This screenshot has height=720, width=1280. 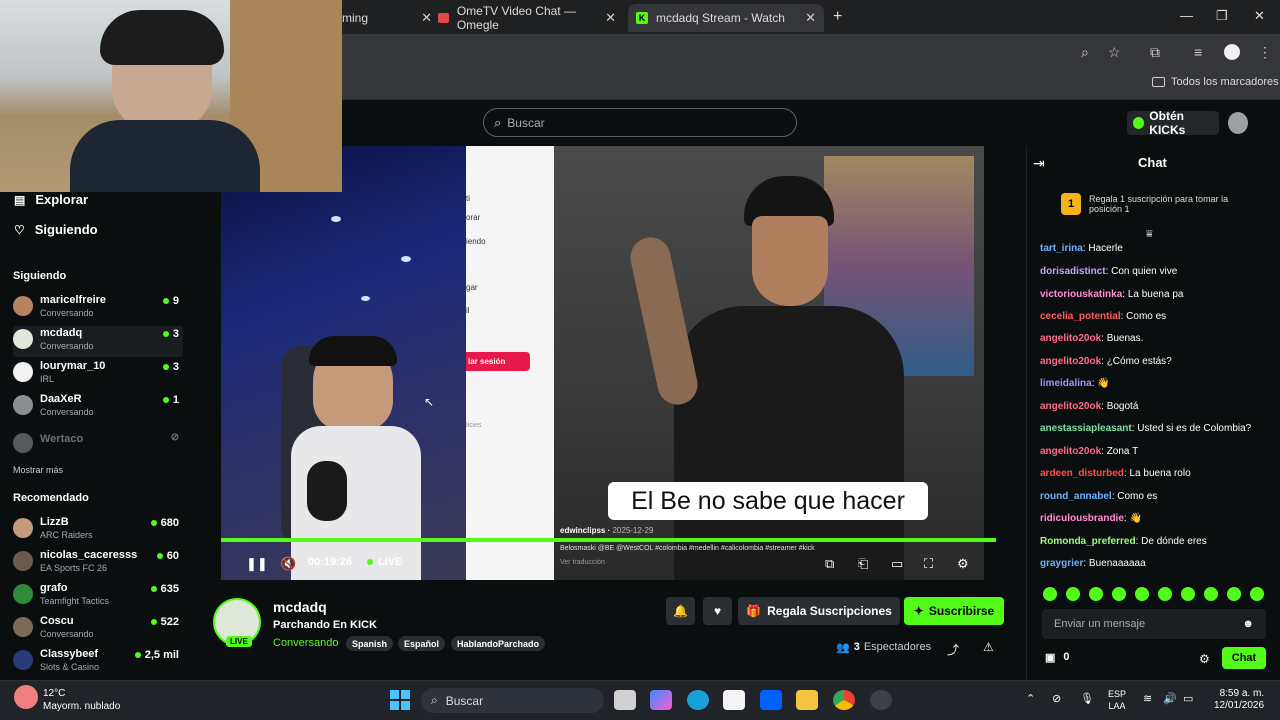 I want to click on sidebar-channel: grafo Teamfight Tactics 635, so click(x=98, y=596).